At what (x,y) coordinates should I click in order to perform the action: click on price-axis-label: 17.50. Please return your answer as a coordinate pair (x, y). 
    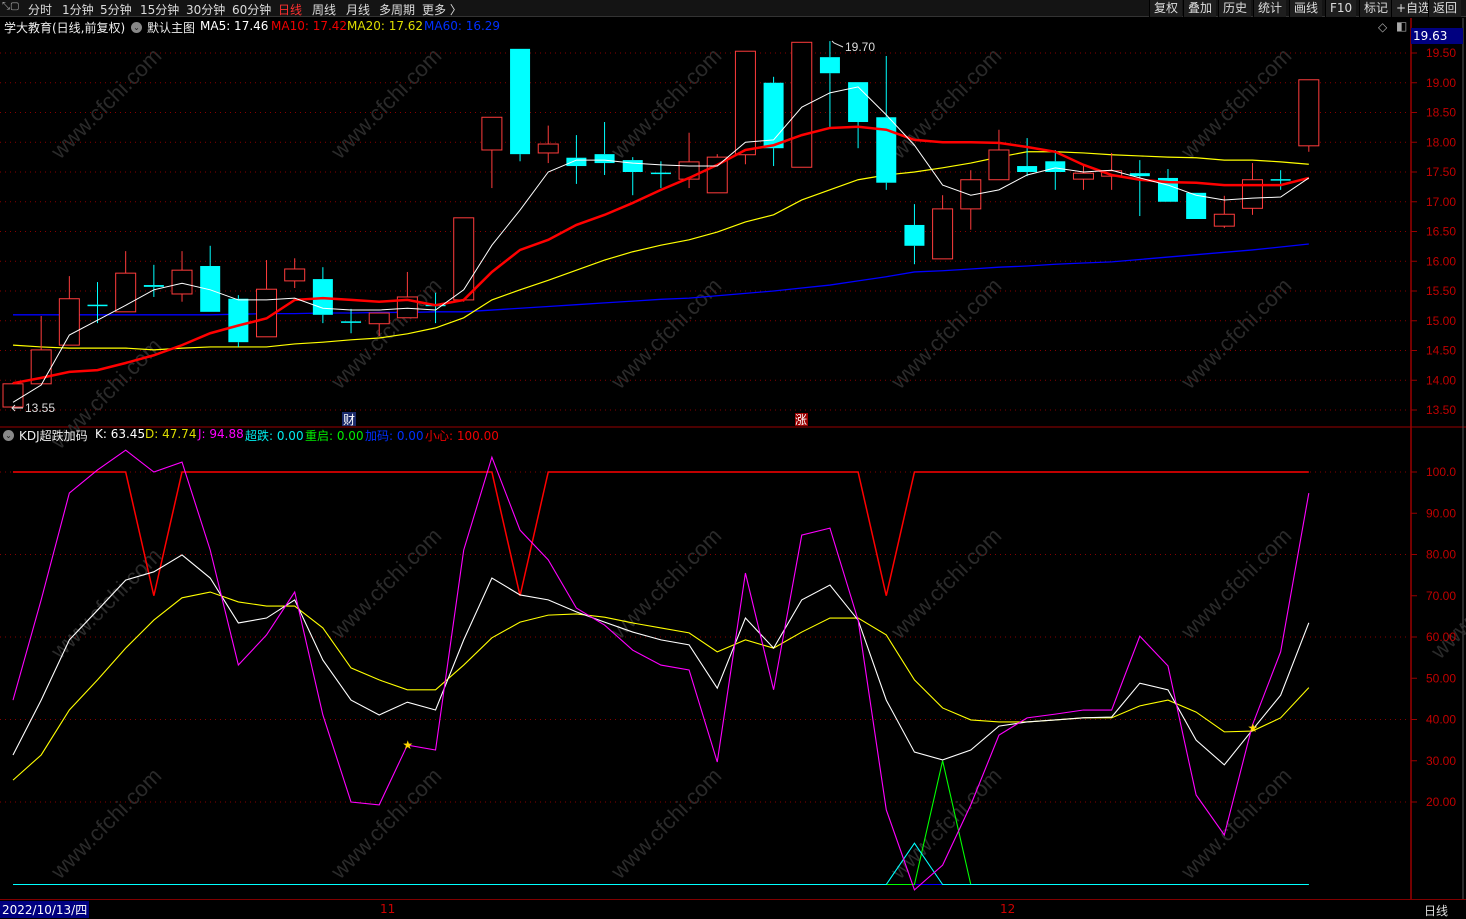
    Looking at the image, I should click on (1441, 172).